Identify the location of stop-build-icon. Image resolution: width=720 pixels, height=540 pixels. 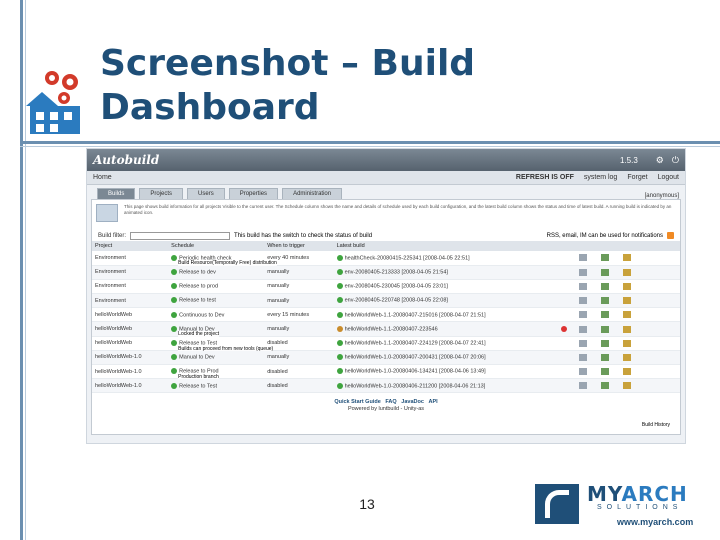
(564, 328).